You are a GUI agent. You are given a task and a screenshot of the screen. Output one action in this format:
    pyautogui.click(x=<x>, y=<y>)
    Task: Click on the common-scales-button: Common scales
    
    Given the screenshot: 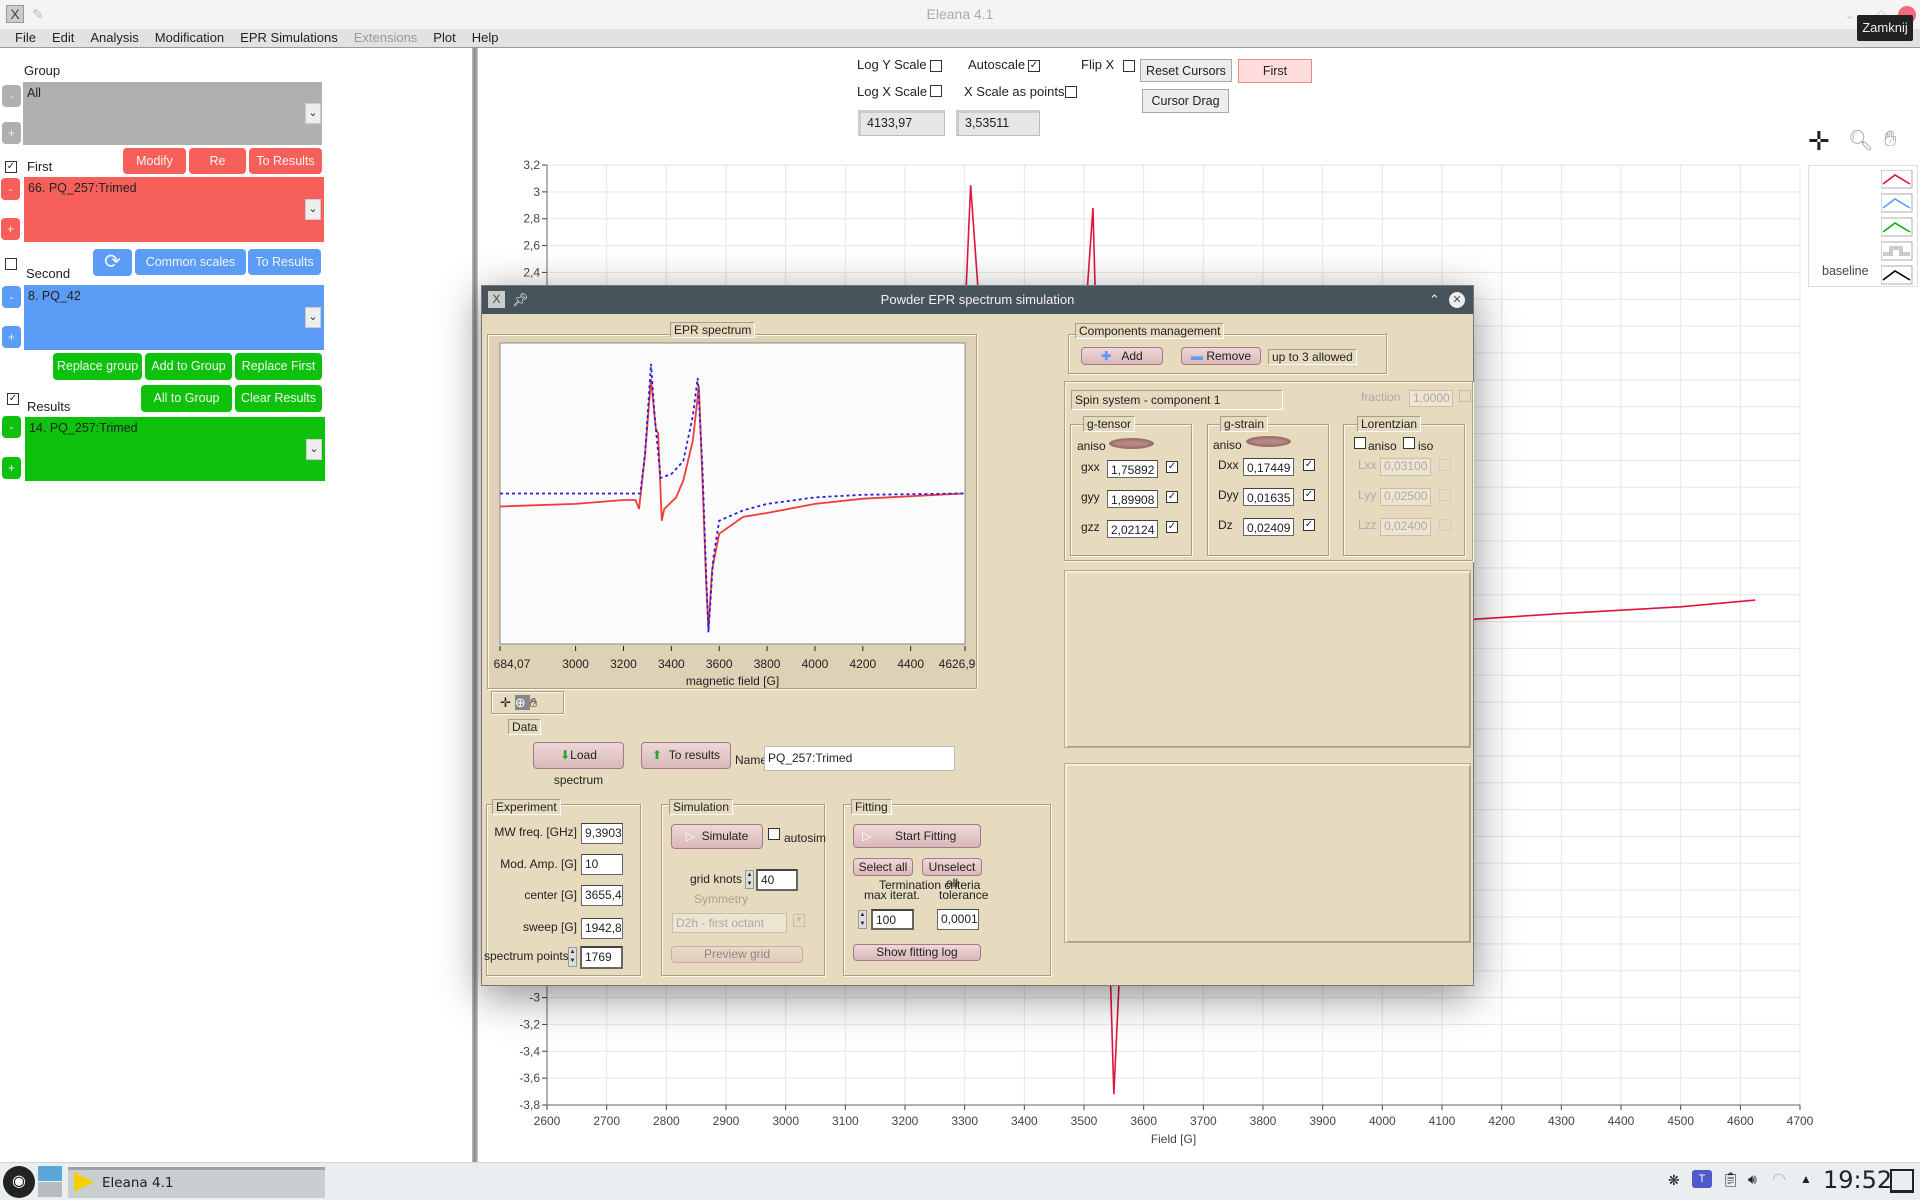 What is the action you would take?
    pyautogui.click(x=190, y=262)
    